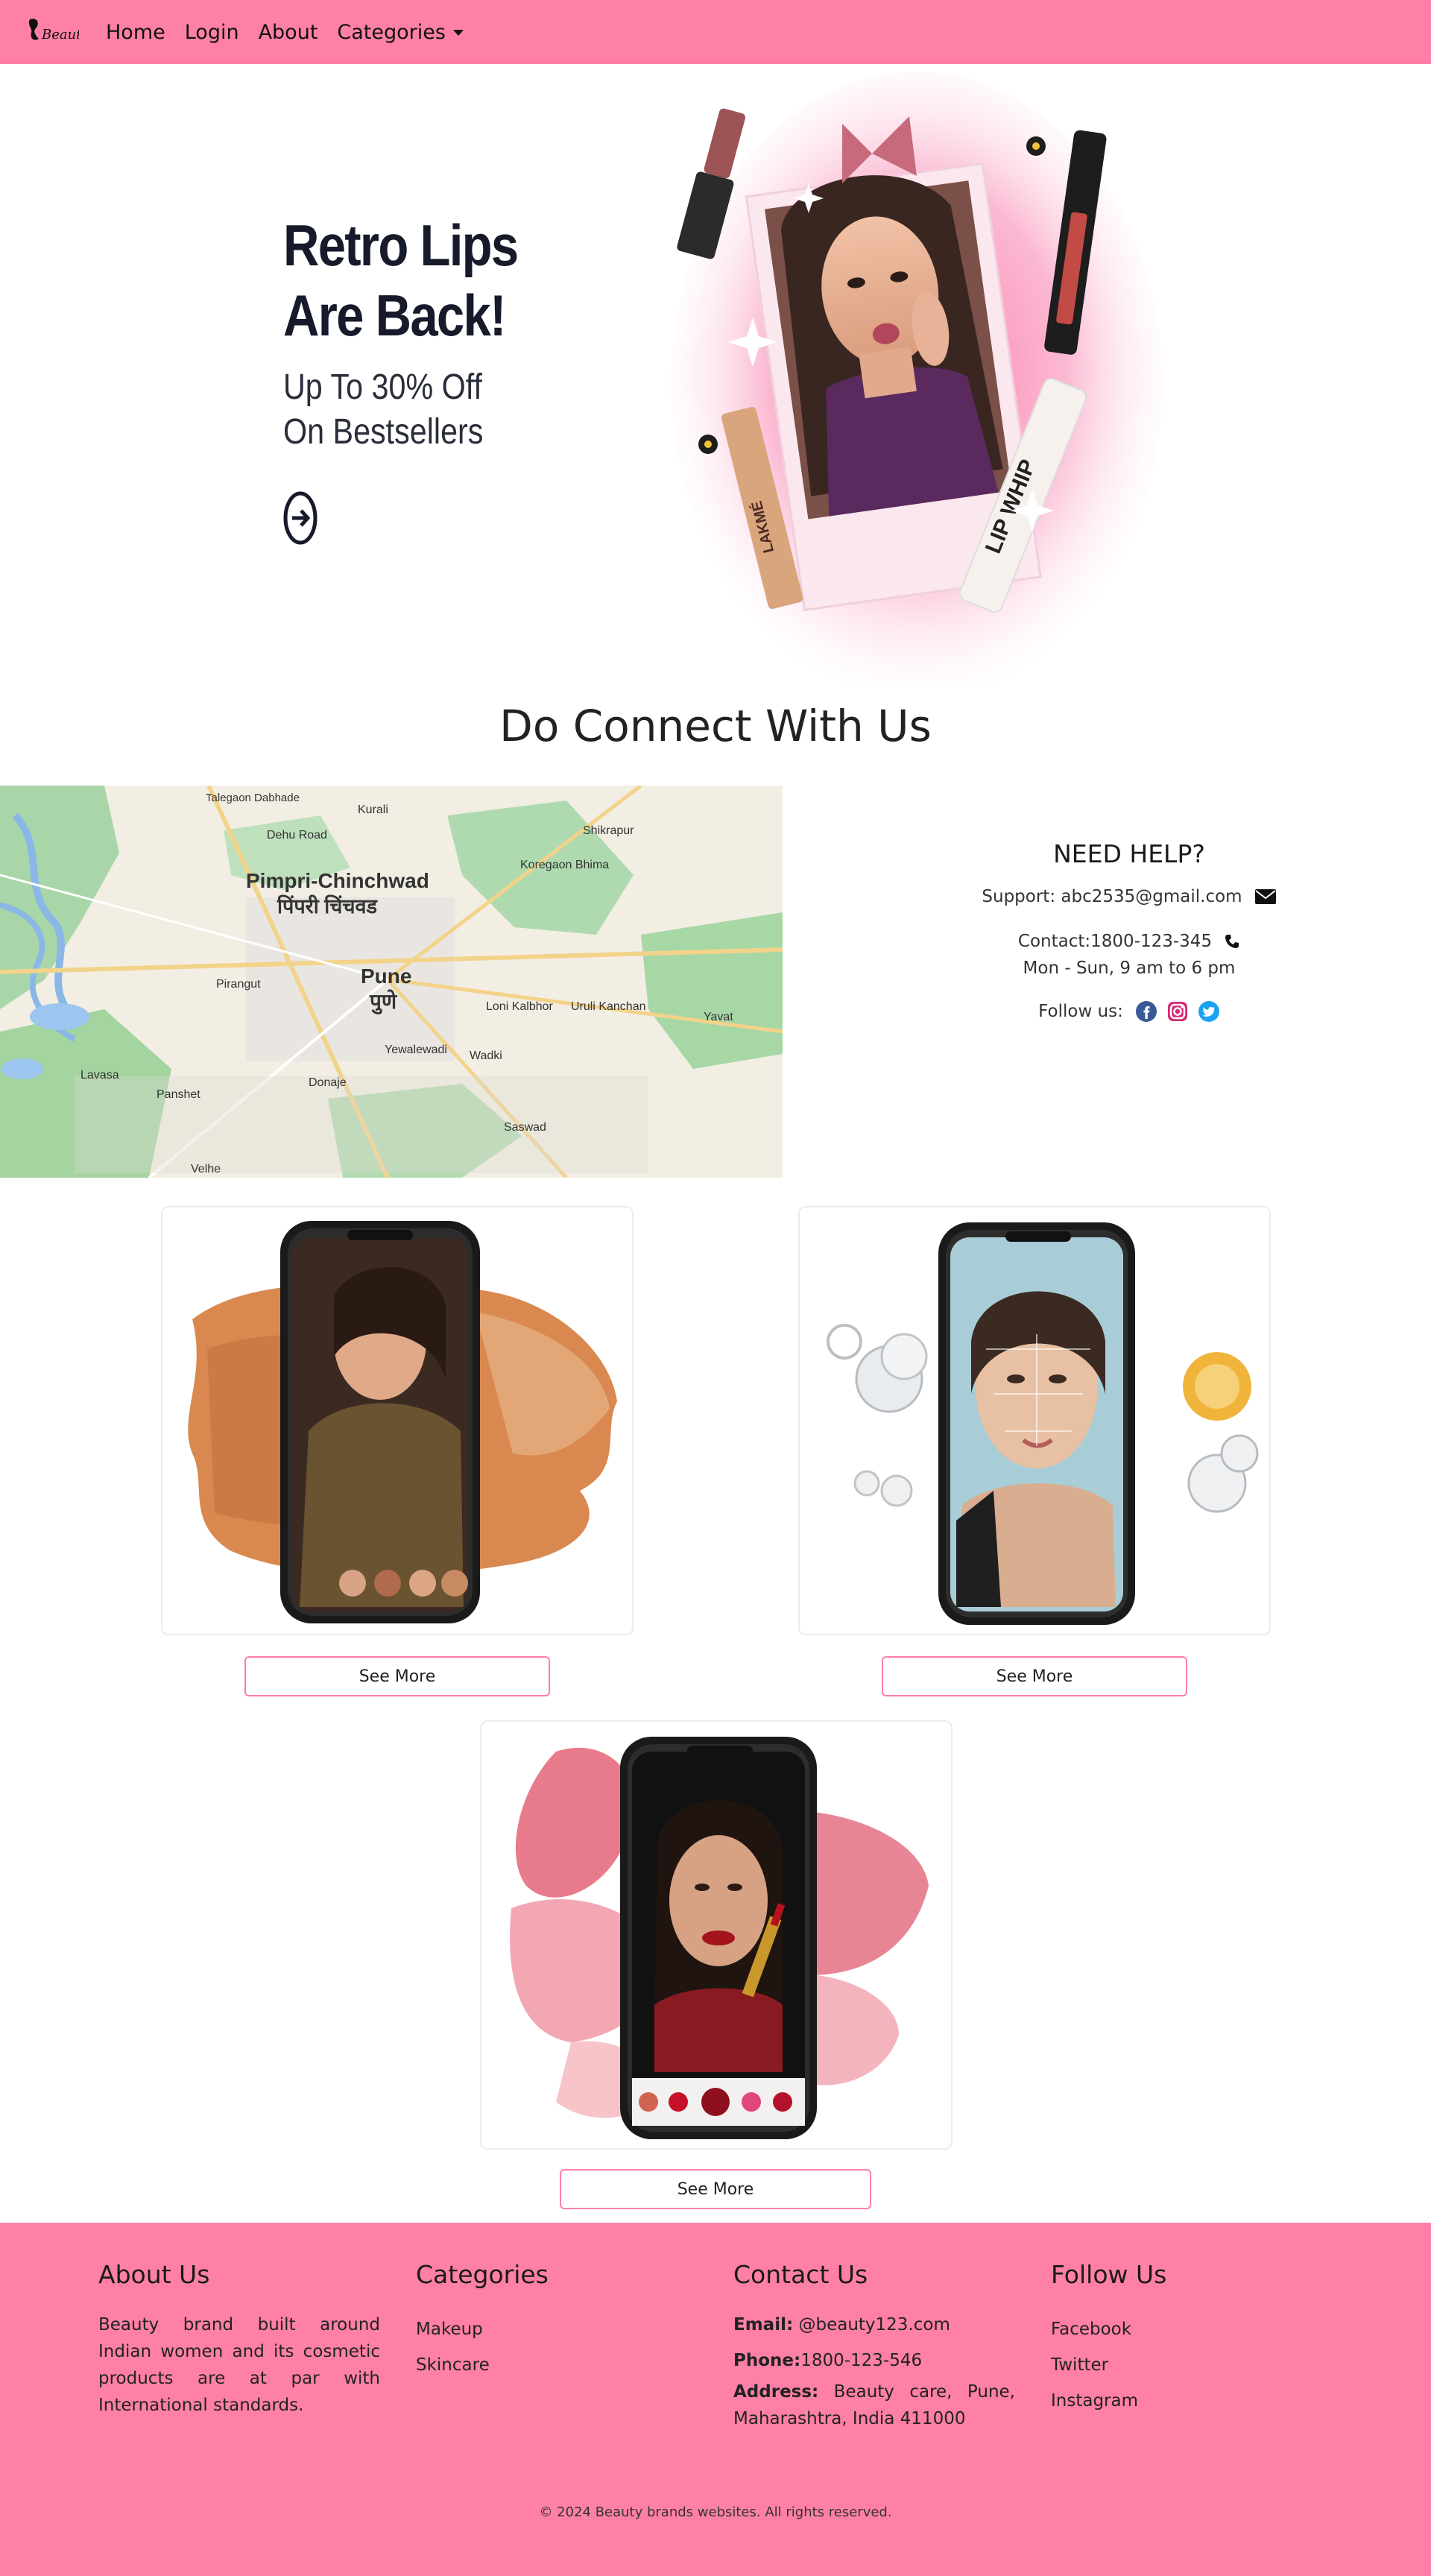 The height and width of the screenshot is (2576, 1431). Describe the element at coordinates (288, 33) in the screenshot. I see `nav-about-link: About` at that location.